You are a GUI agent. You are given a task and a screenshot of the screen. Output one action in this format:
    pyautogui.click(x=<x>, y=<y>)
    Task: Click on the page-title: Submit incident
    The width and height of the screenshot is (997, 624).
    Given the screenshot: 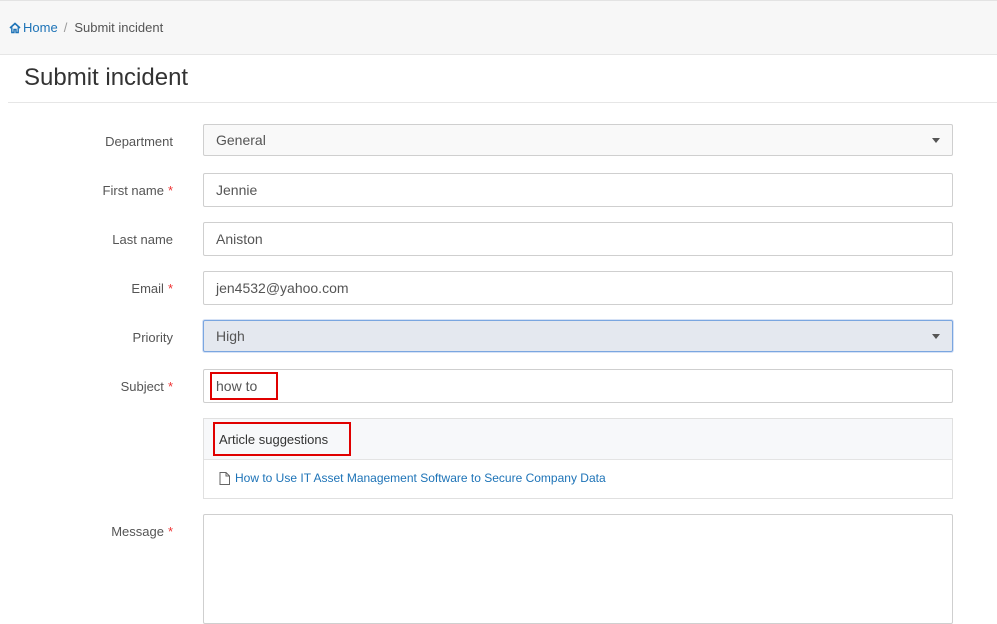 What is the action you would take?
    pyautogui.click(x=106, y=77)
    